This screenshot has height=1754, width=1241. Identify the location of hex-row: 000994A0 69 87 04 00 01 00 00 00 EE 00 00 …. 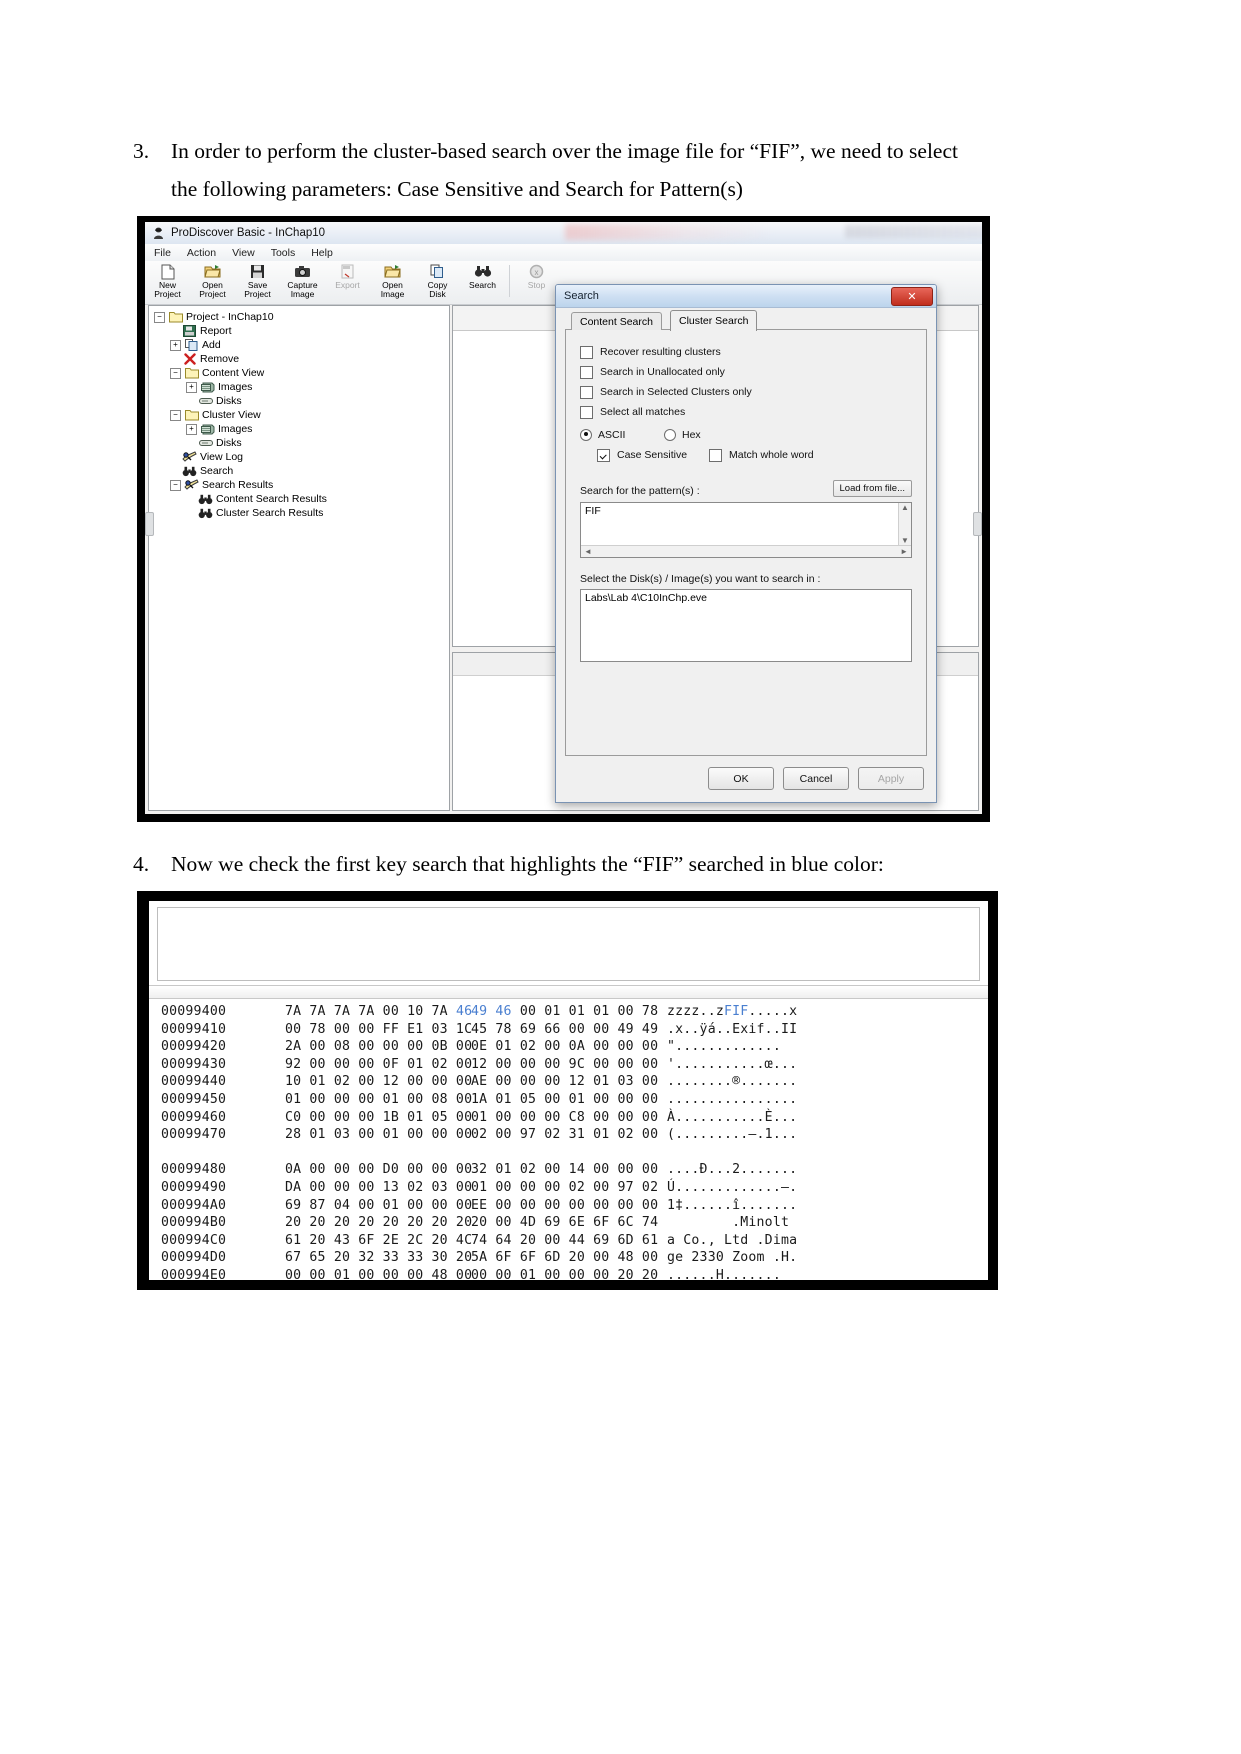
(572, 1206).